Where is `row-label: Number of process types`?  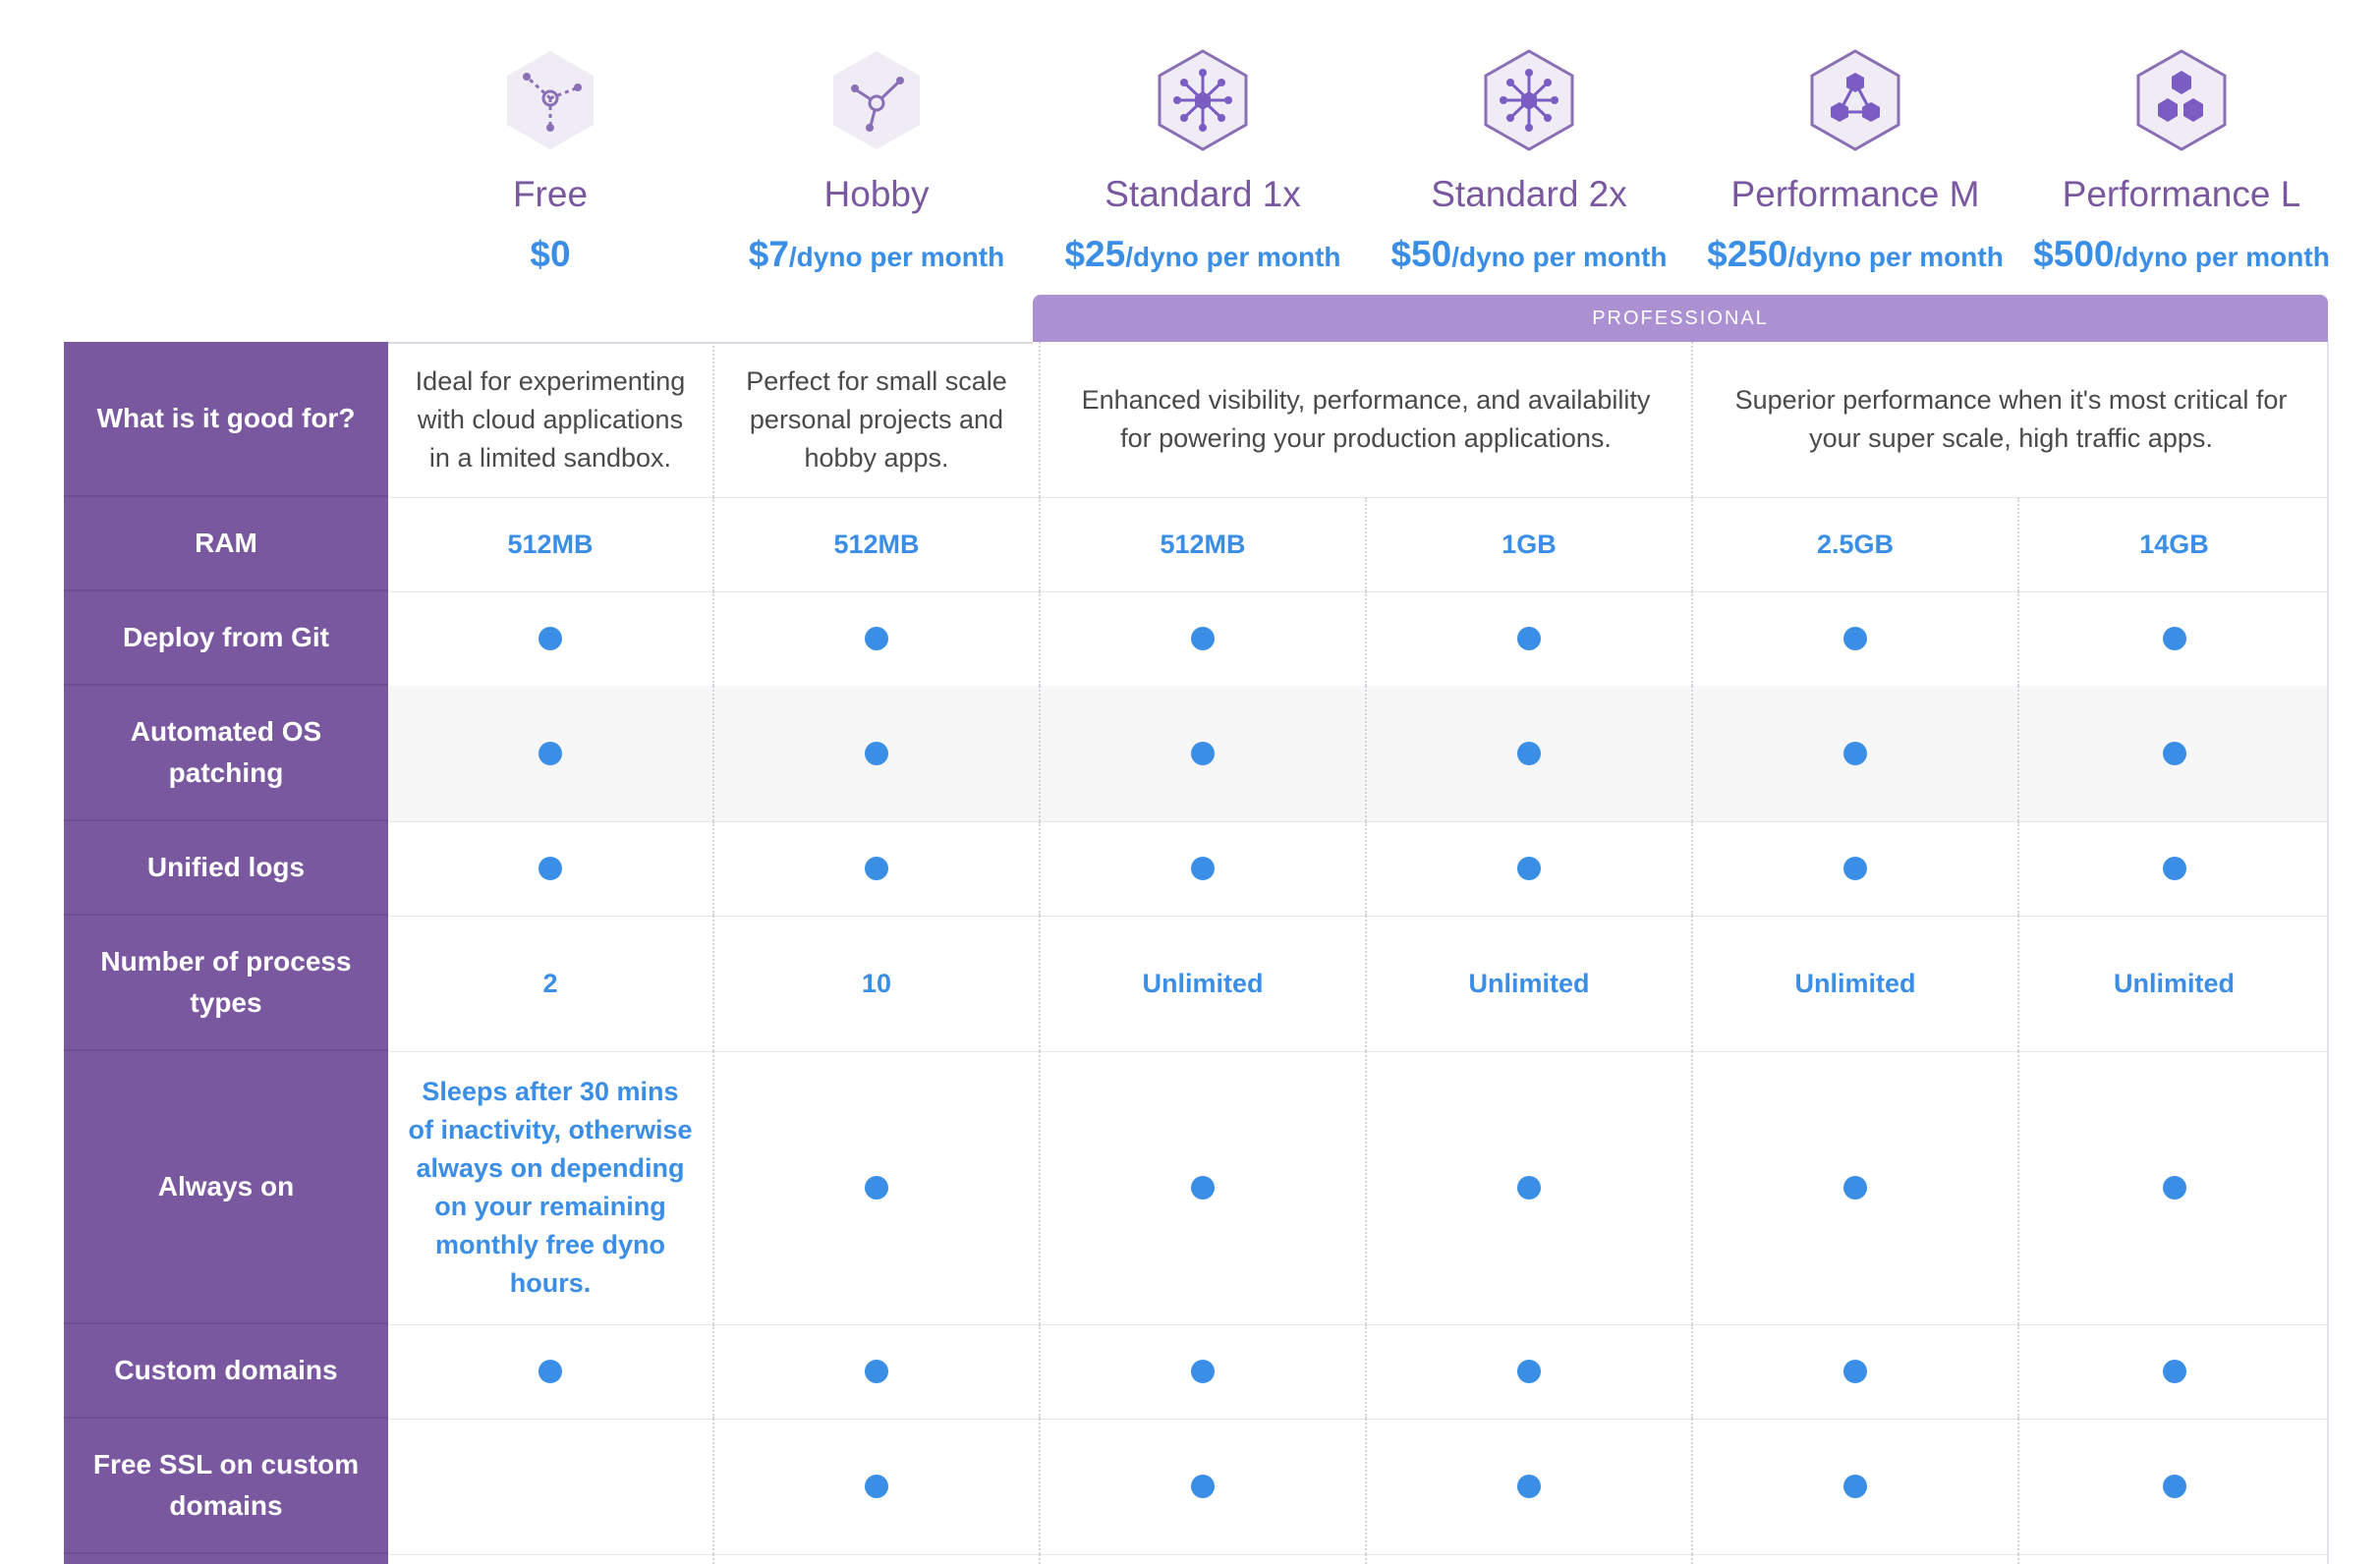 row-label: Number of process types is located at coordinates (226, 983).